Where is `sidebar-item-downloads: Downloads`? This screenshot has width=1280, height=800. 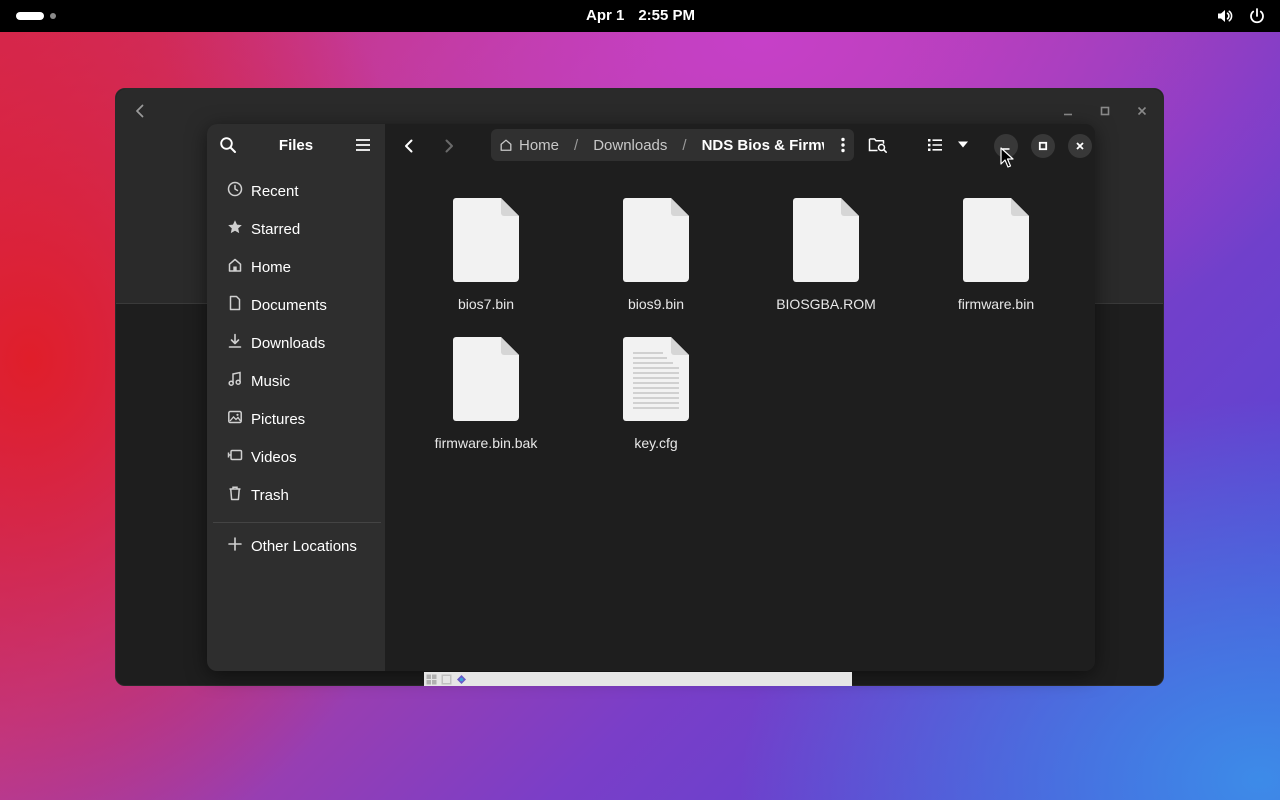
sidebar-item-downloads: Downloads is located at coordinates (296, 343).